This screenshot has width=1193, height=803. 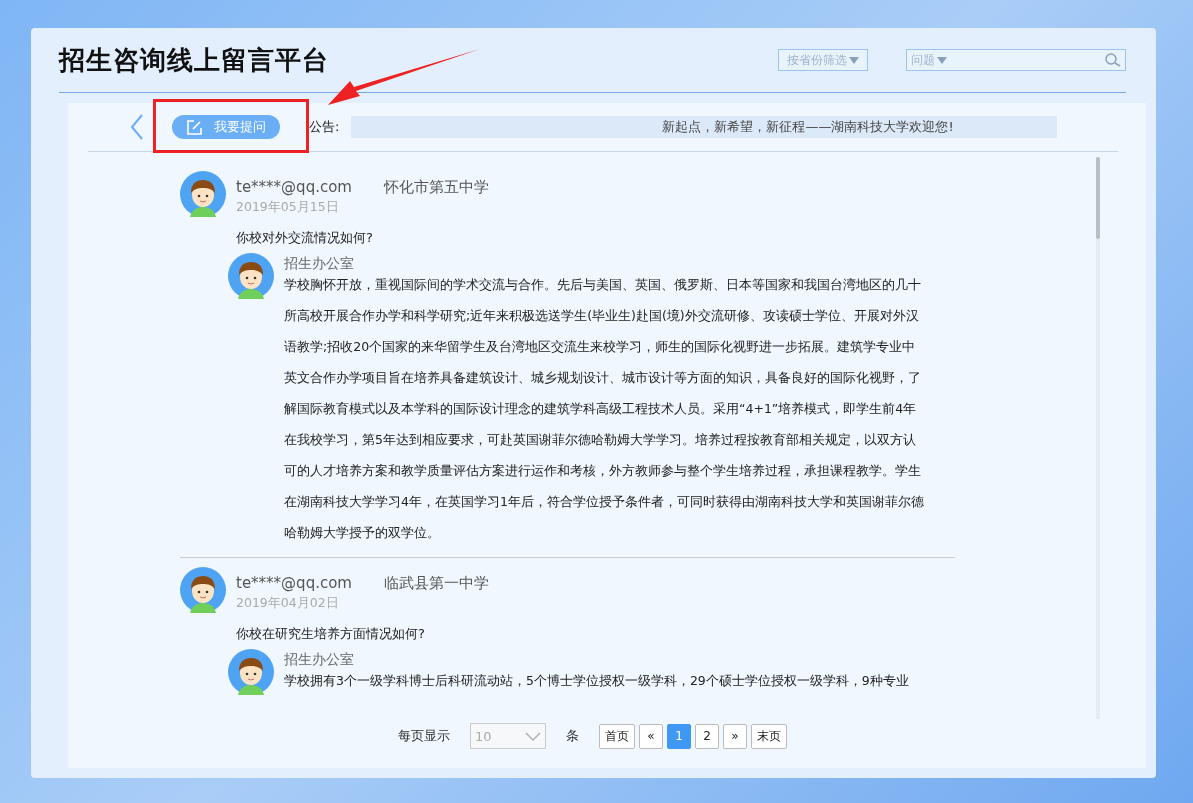 What do you see at coordinates (194, 60) in the screenshot?
I see `page-title: 招生咨询线上留言平台` at bounding box center [194, 60].